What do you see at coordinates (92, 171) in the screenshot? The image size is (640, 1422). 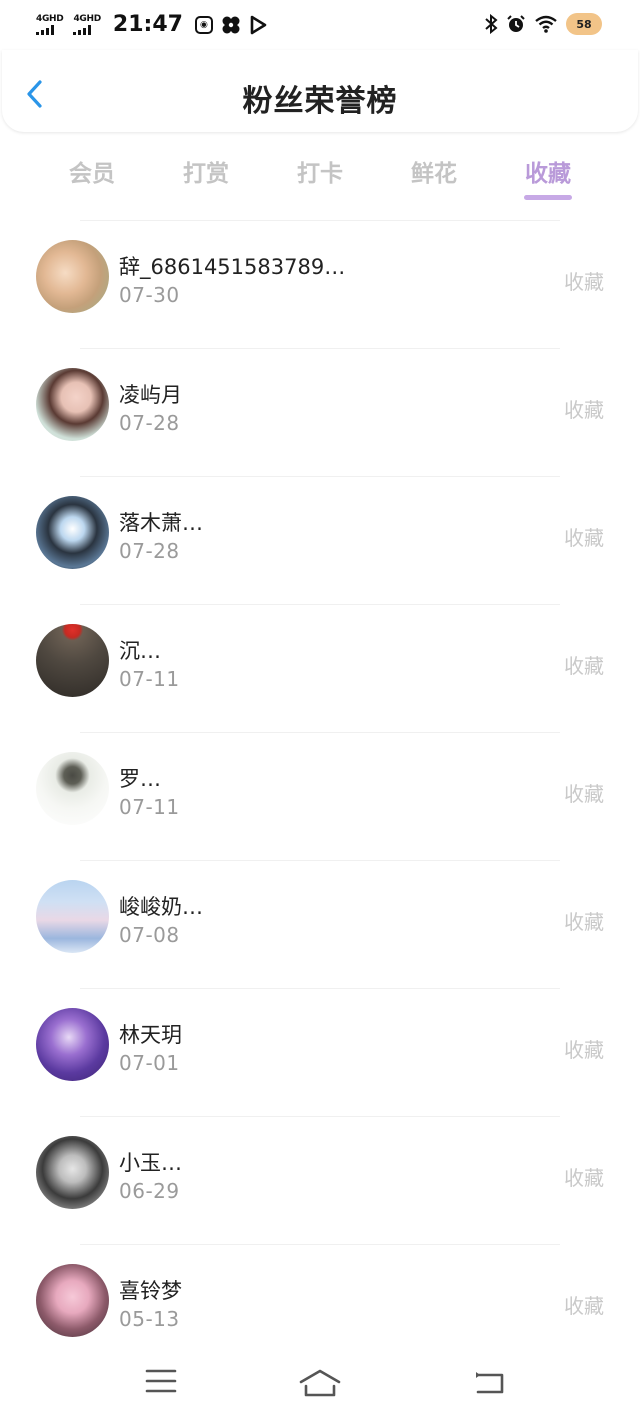 I see `tab-member: 会员` at bounding box center [92, 171].